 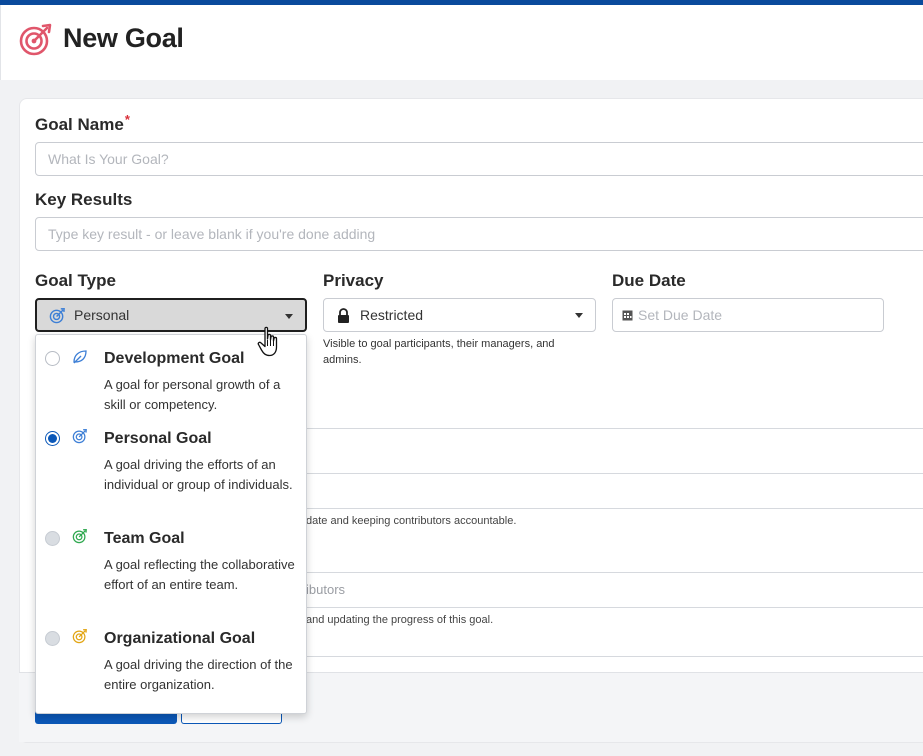 I want to click on contributors-help-text: and updating the progress of this goal., so click(x=400, y=620).